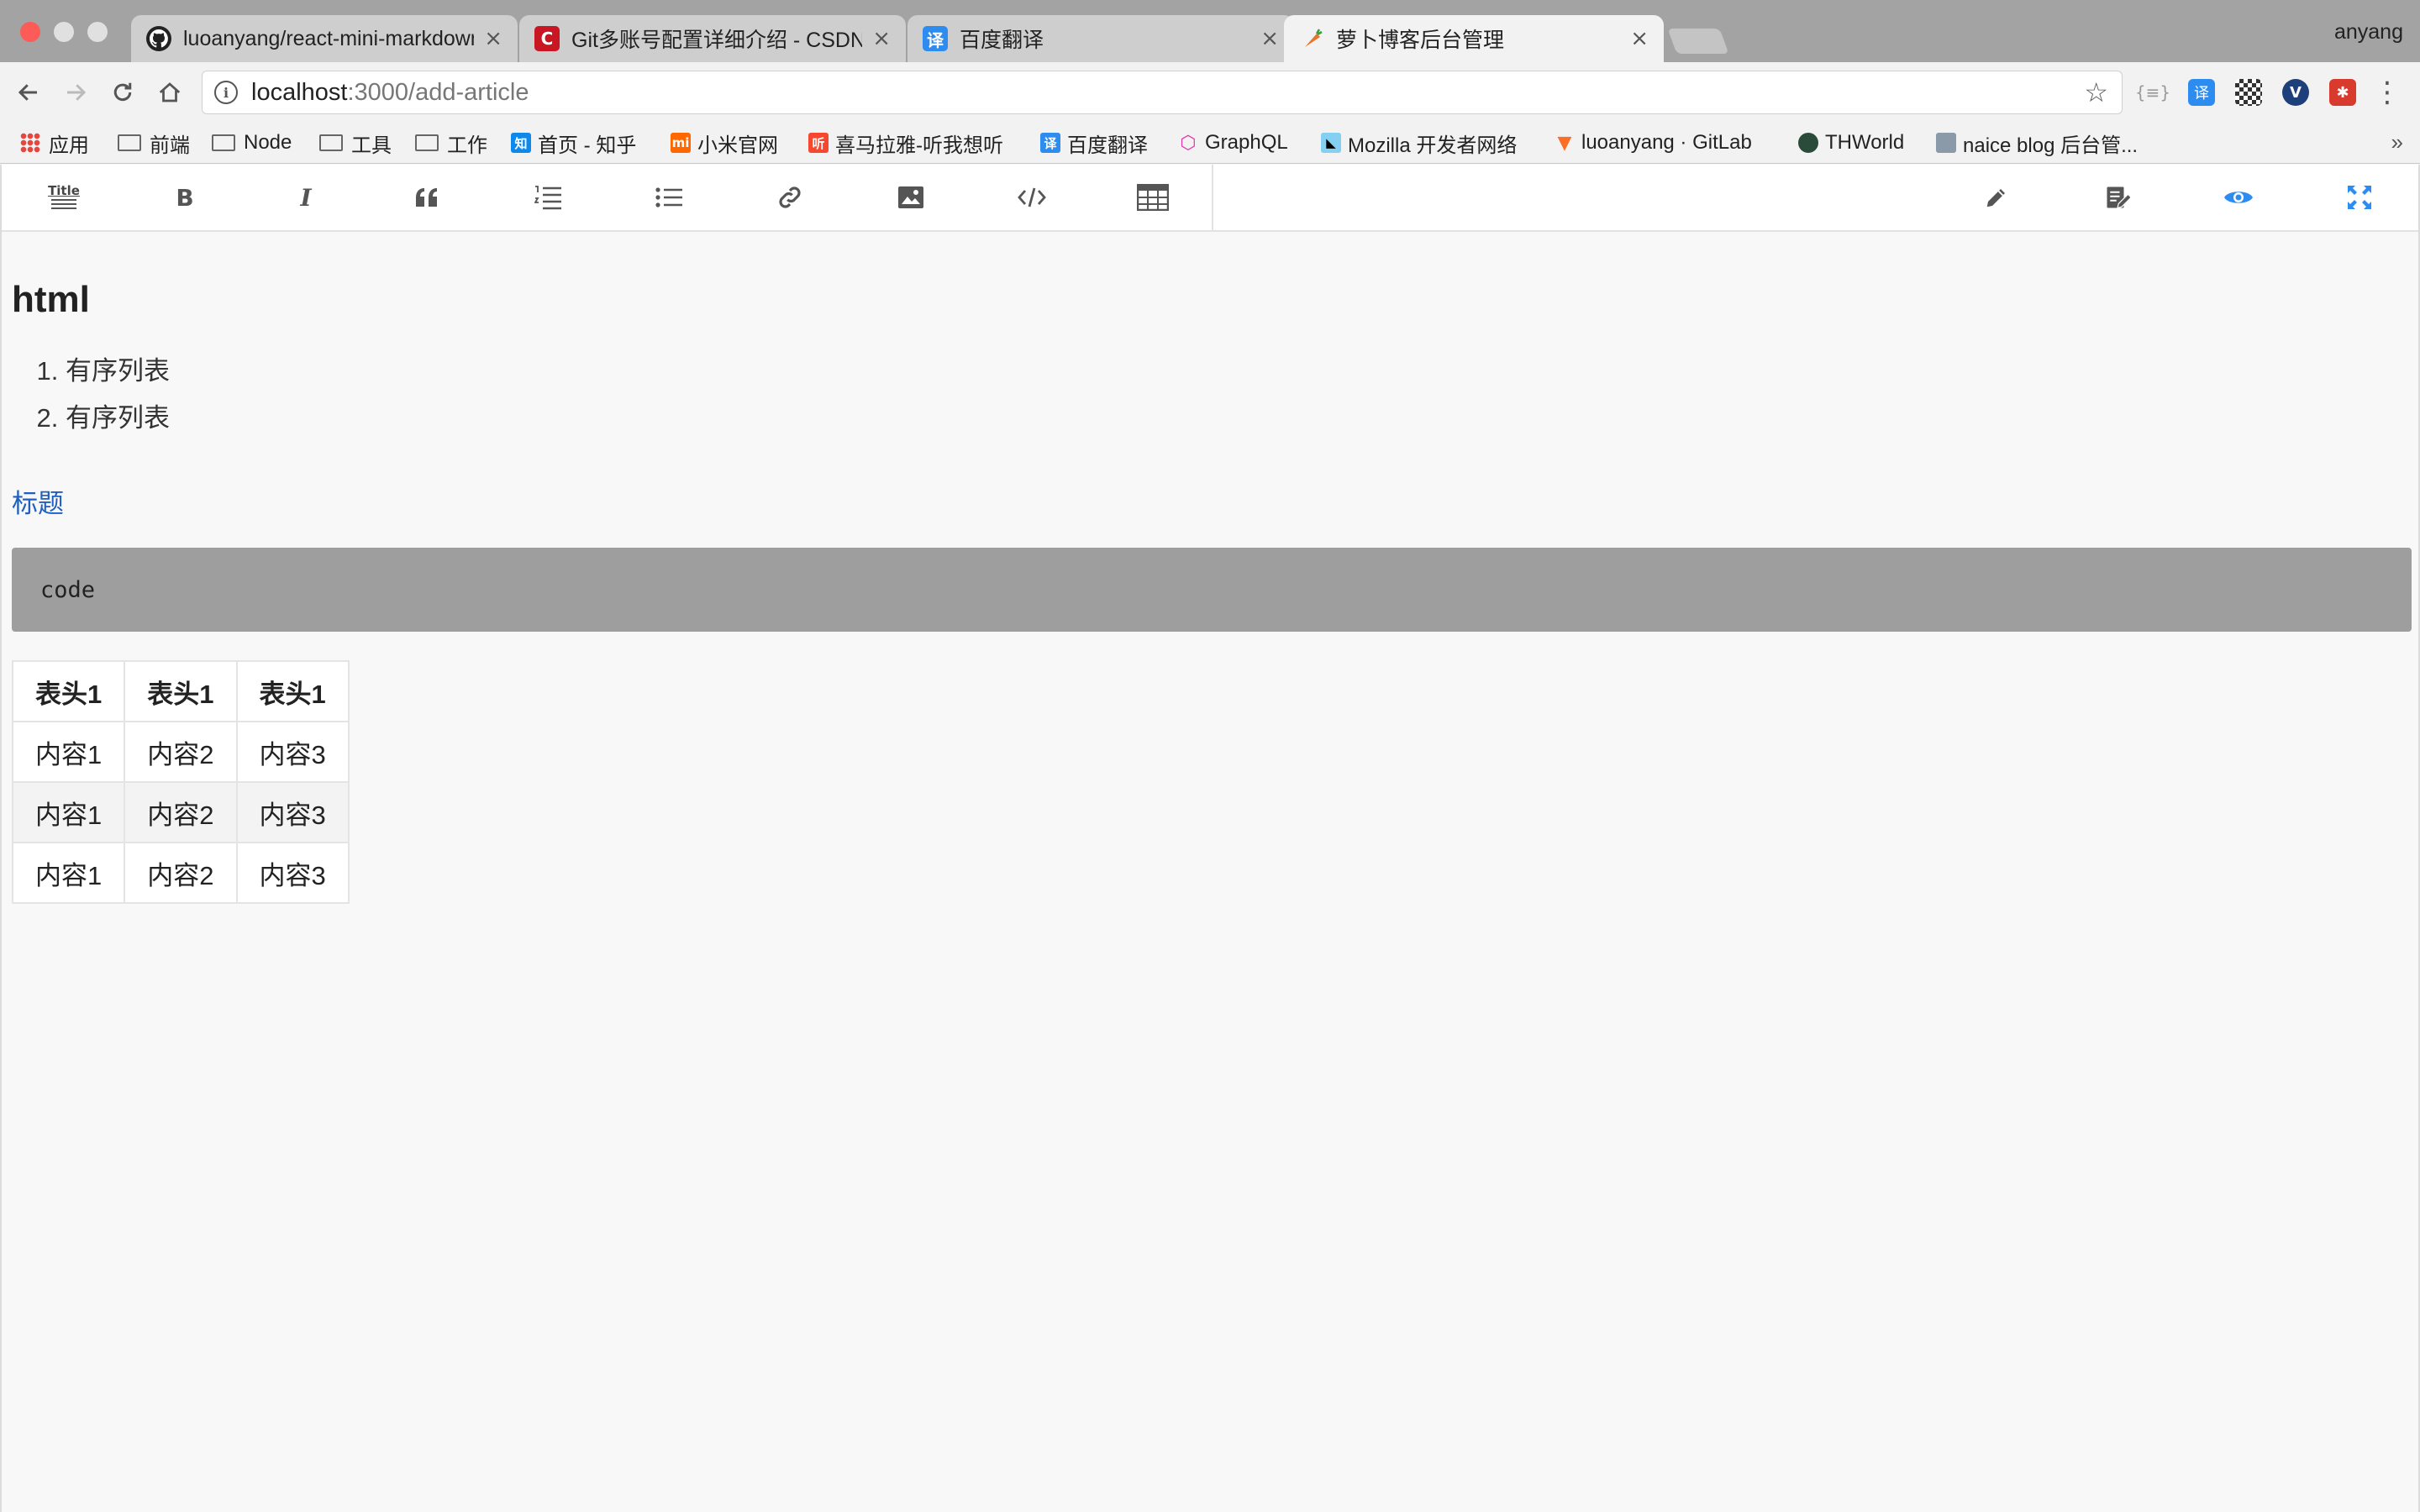 Image resolution: width=2420 pixels, height=1512 pixels. I want to click on browser-tab: luoanyang/react-mini-markdown ×, so click(324, 38).